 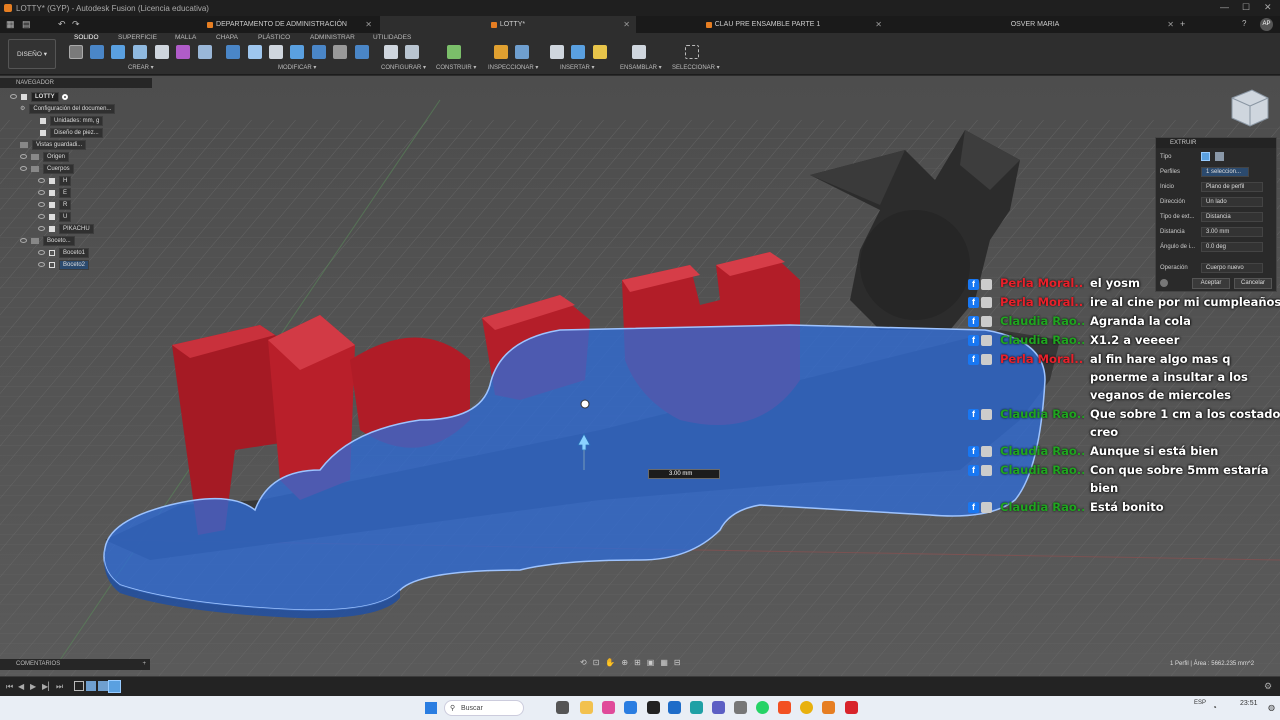 What do you see at coordinates (362, 52) in the screenshot?
I see `align-icon` at bounding box center [362, 52].